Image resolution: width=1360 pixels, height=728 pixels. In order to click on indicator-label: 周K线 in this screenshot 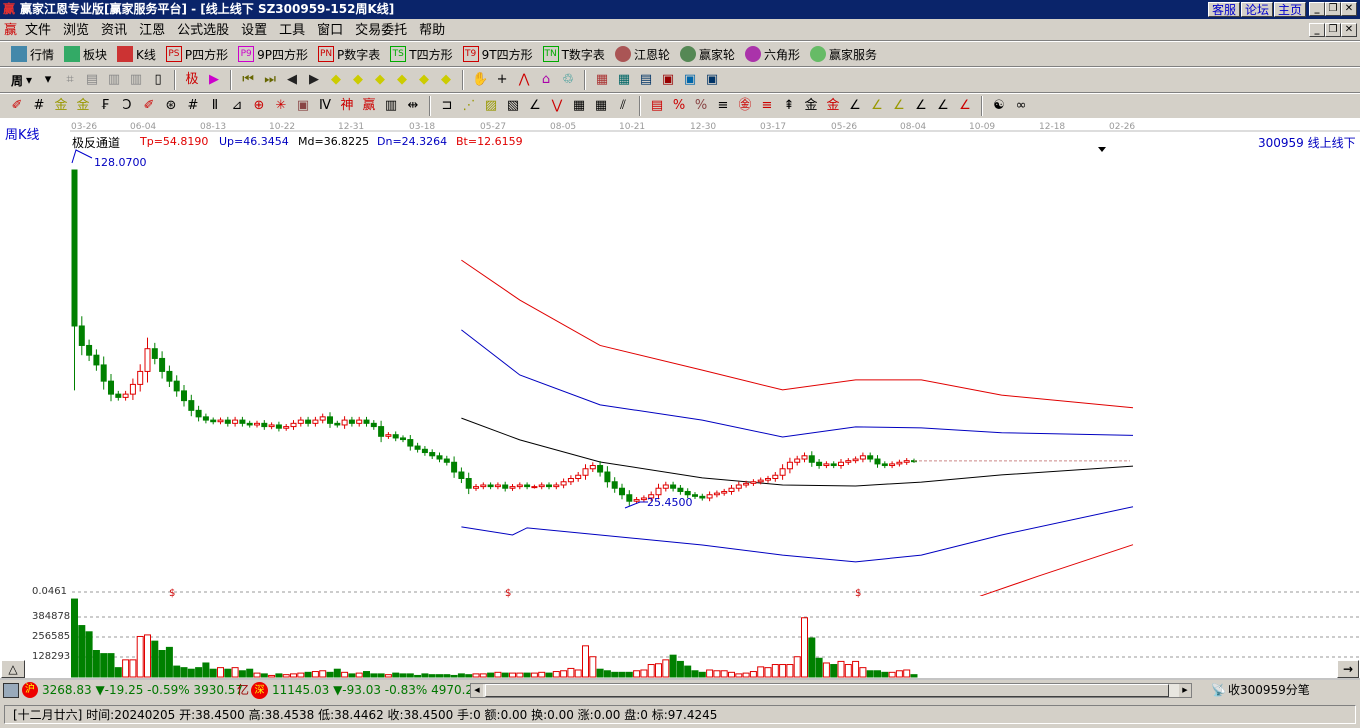, I will do `click(22, 135)`.